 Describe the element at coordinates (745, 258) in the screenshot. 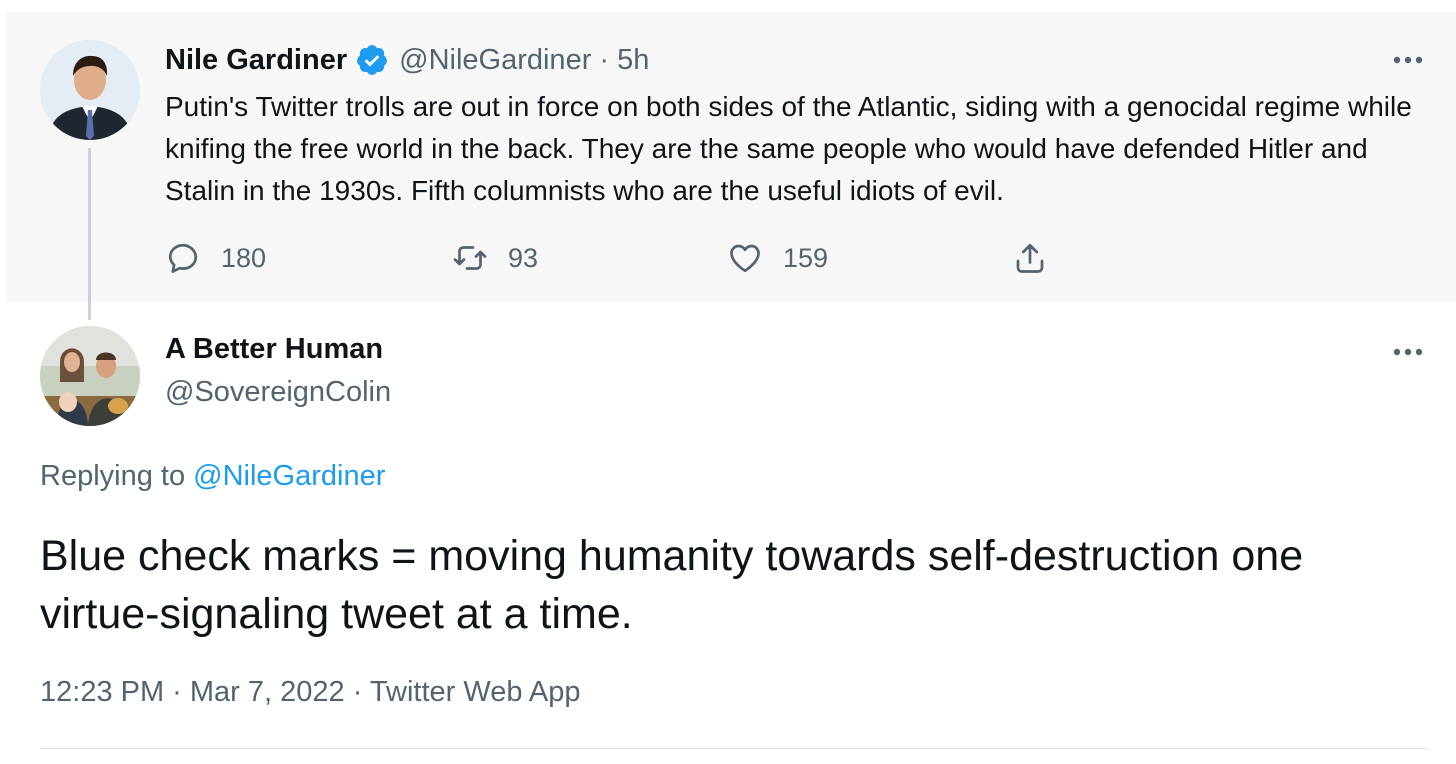

I see `heart-icon` at that location.